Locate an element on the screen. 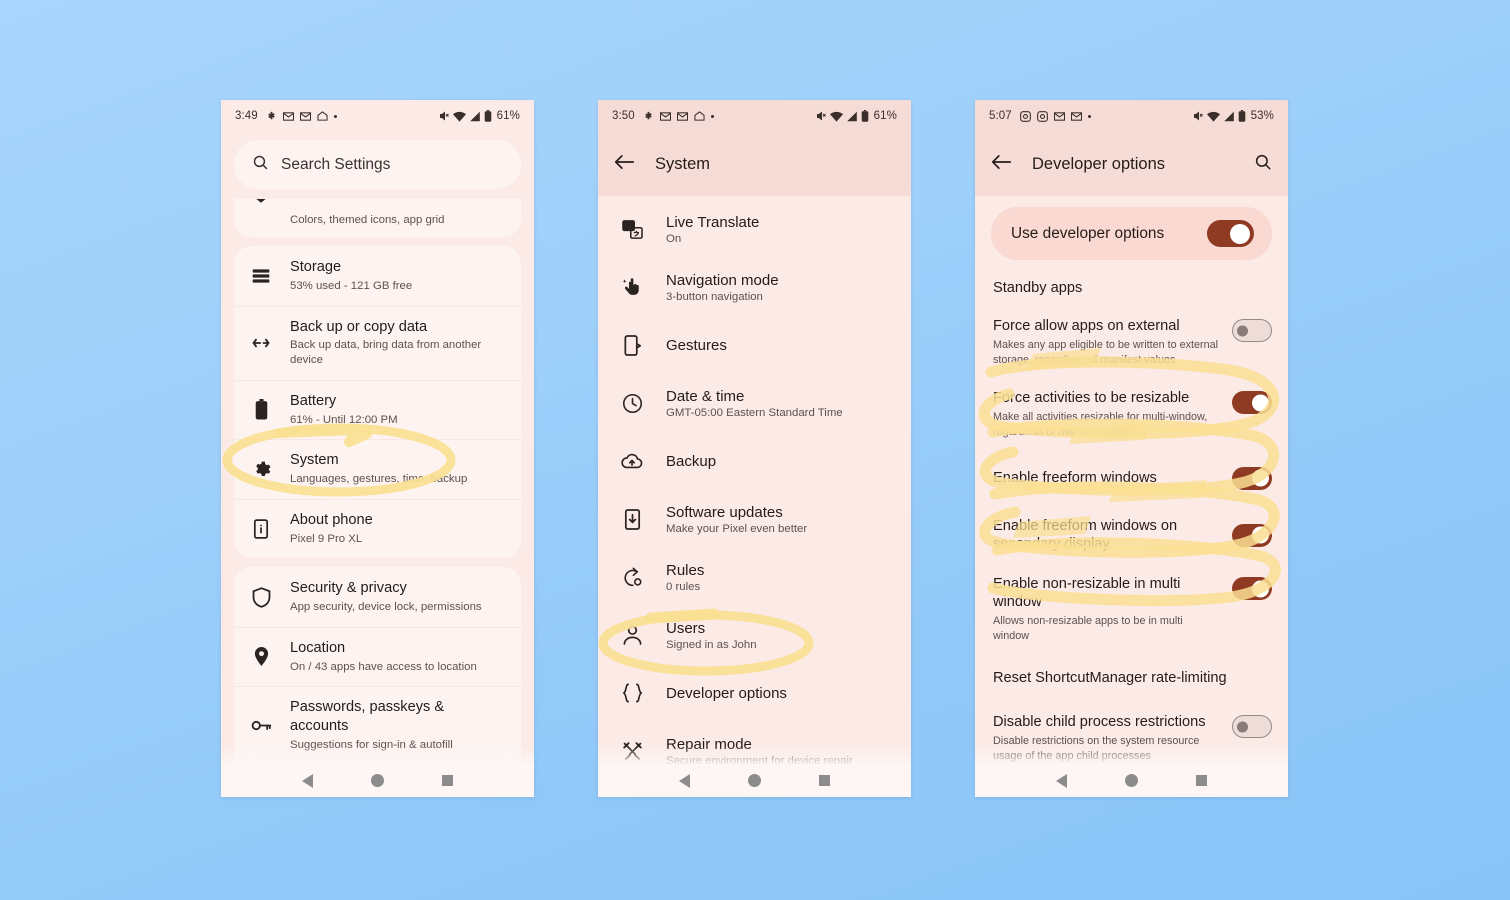 The image size is (1510, 900). force-allow-external-toggle is located at coordinates (1252, 330).